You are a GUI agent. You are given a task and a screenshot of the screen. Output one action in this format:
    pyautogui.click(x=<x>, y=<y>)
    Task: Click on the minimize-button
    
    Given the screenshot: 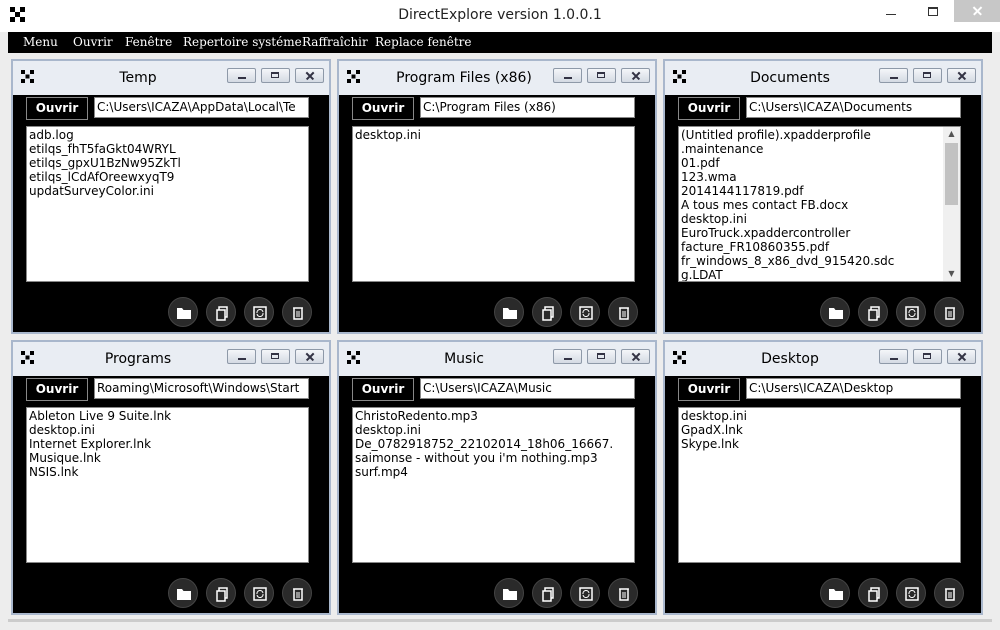 What is the action you would take?
    pyautogui.click(x=891, y=11)
    